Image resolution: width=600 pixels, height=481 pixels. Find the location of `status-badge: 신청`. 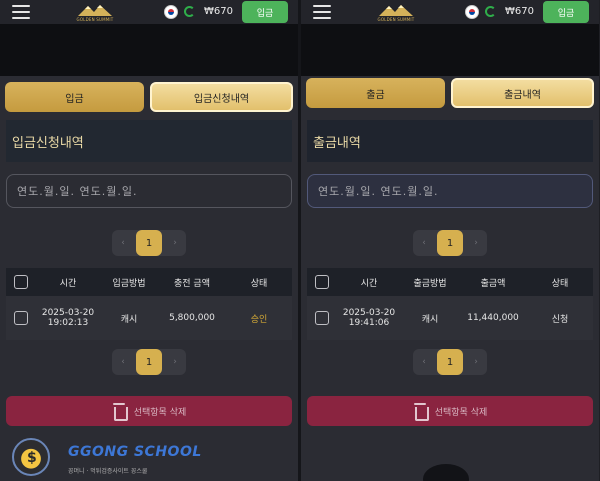

status-badge: 신청 is located at coordinates (560, 319).